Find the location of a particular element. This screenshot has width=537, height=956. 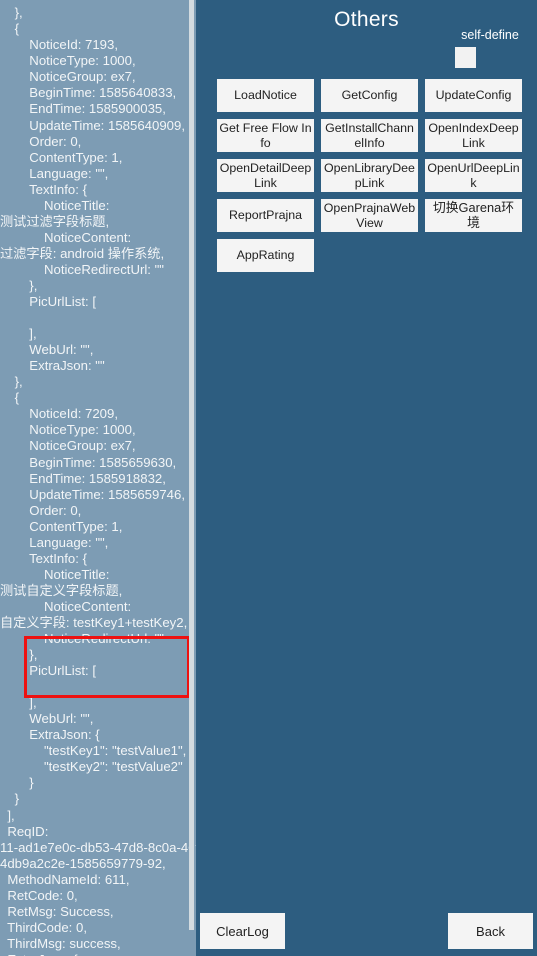

get-free-flow-info-button: Get Free Flow Info is located at coordinates (265, 135).